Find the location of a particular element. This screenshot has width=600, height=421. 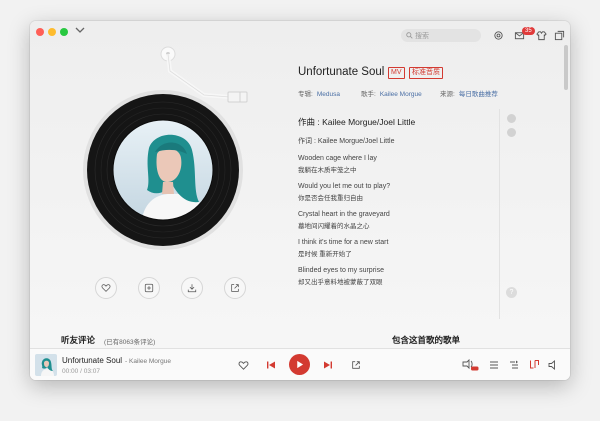

lyric-help-button: ? is located at coordinates (511, 292).